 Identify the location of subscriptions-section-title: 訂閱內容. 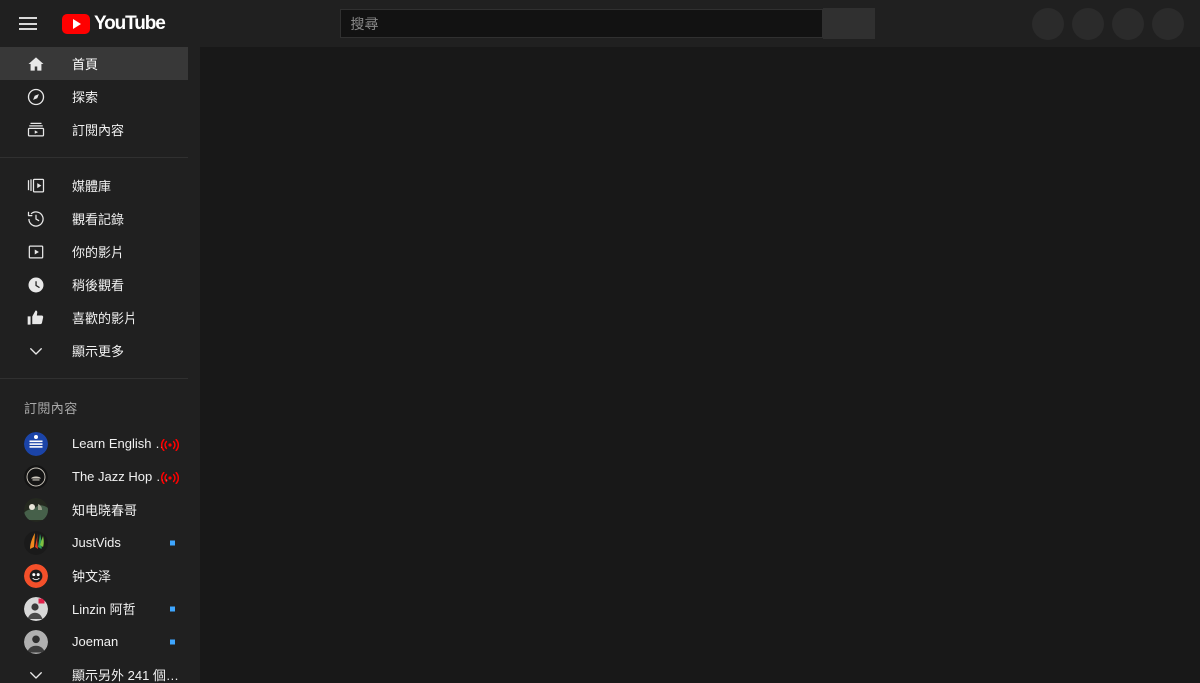
(51, 408).